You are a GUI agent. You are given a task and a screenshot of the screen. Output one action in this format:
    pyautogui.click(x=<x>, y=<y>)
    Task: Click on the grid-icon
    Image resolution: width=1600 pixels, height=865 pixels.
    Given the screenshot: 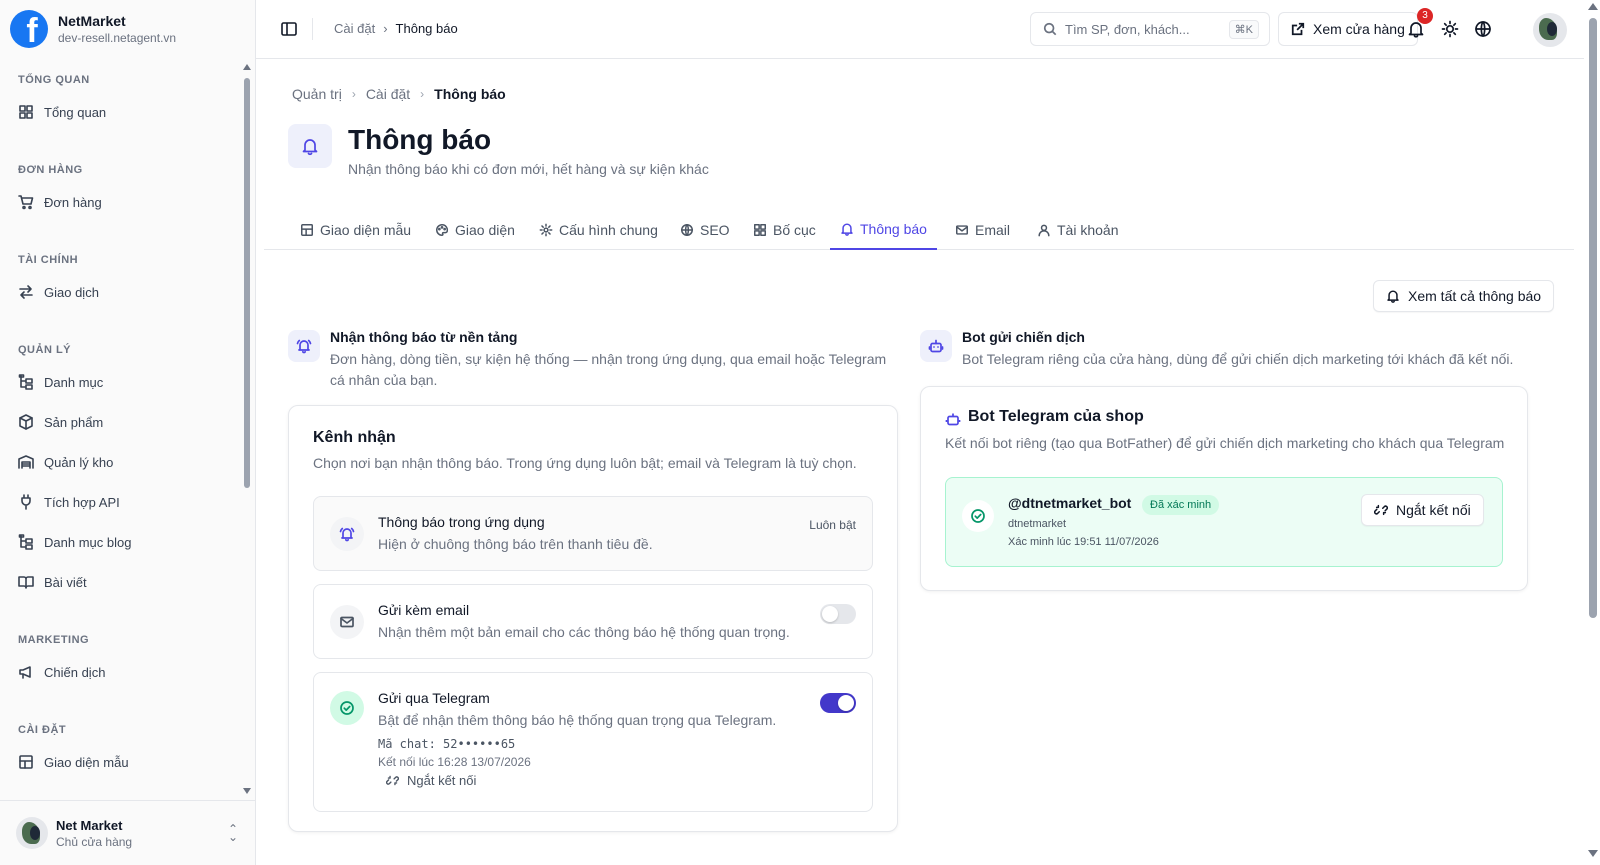 What is the action you would take?
    pyautogui.click(x=760, y=230)
    